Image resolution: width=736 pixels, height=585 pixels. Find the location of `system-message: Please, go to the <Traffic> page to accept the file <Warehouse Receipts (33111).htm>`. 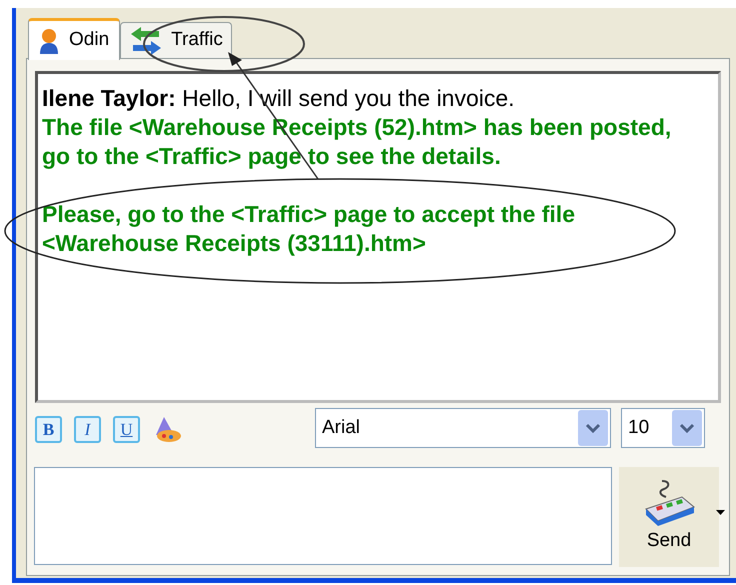

system-message: Please, go to the <Traffic> page to accept the file <Warehouse Receipts (33111).htm> is located at coordinates (308, 228).